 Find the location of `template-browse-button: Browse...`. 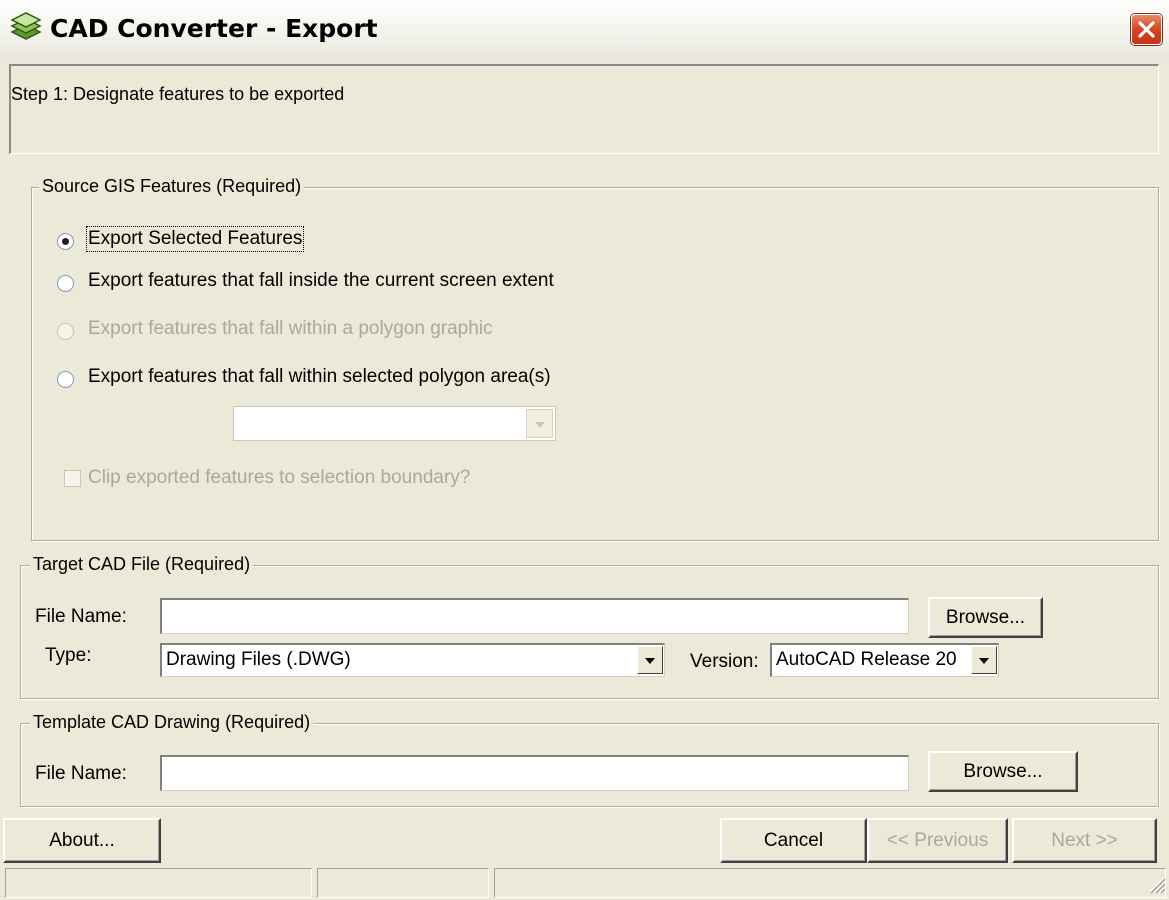

template-browse-button: Browse... is located at coordinates (1003, 771).